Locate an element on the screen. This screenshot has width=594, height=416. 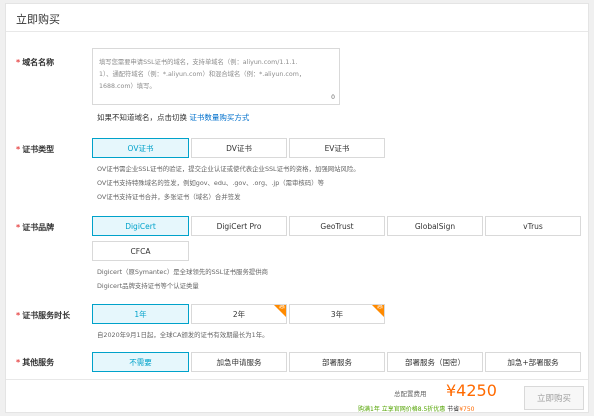
brand-option-vtrus: vTrus is located at coordinates (533, 226).